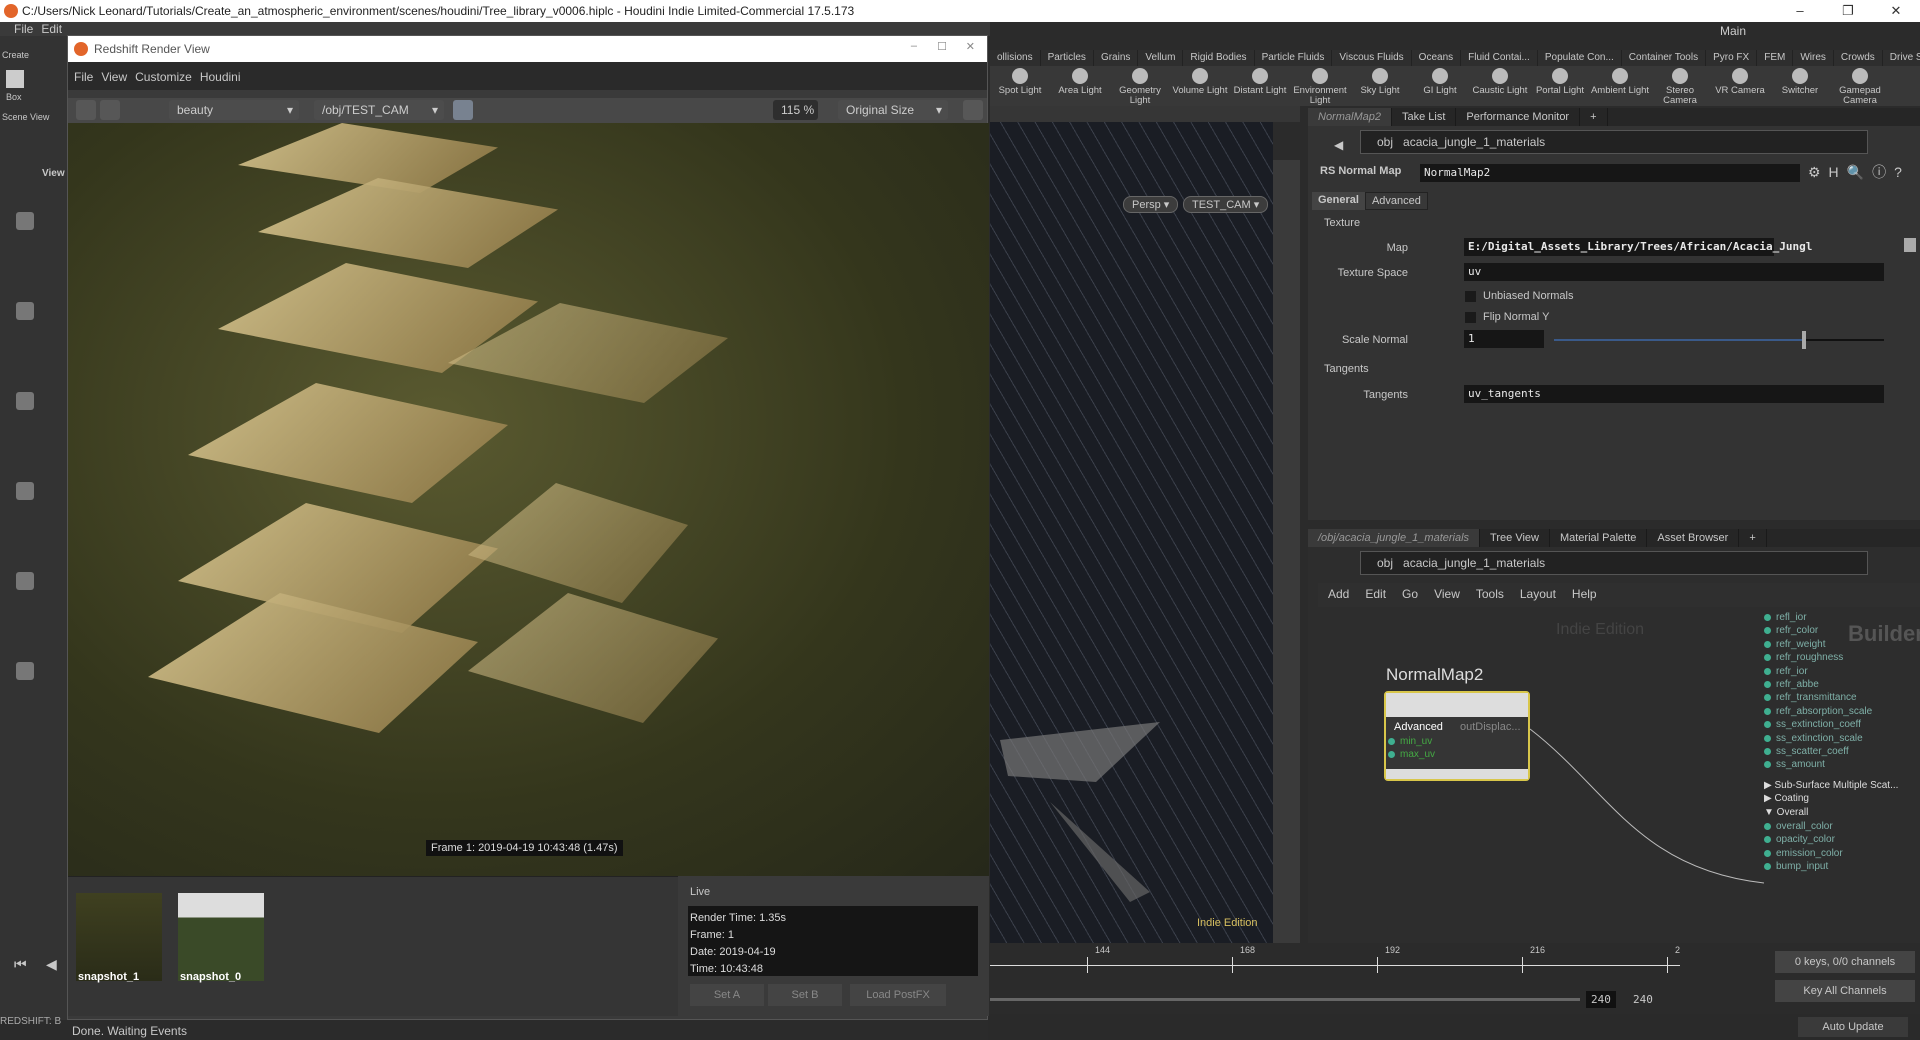 The height and width of the screenshot is (1040, 1920). Describe the element at coordinates (1594, 117) in the screenshot. I see `add-tab-button: +` at that location.